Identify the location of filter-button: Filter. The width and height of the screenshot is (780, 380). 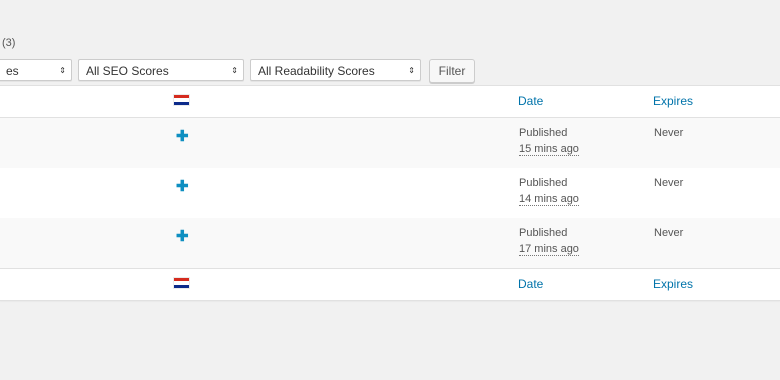
(452, 71).